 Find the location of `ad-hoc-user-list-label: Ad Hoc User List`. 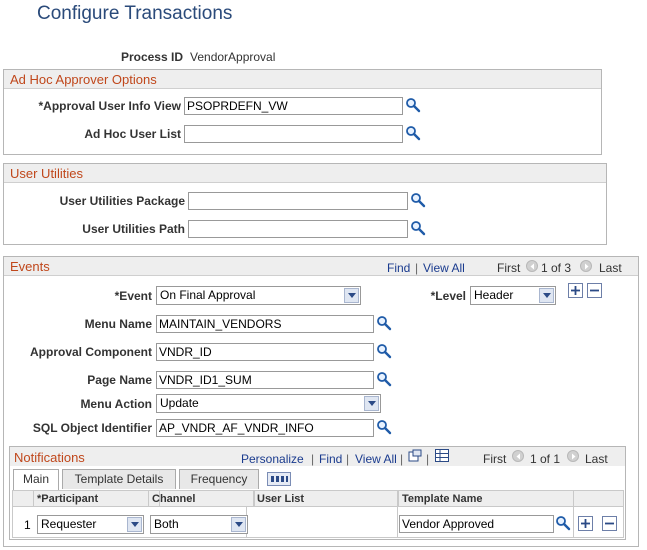

ad-hoc-user-list-label: Ad Hoc User List is located at coordinates (132, 134).